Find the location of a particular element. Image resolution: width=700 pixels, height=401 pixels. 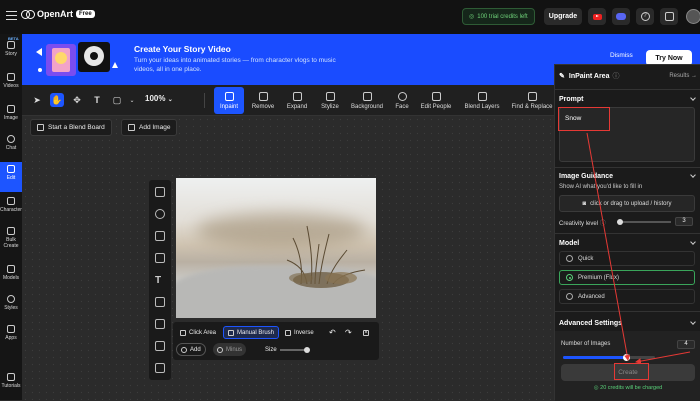

manual-brush-button: Manual Brush is located at coordinates (251, 332).